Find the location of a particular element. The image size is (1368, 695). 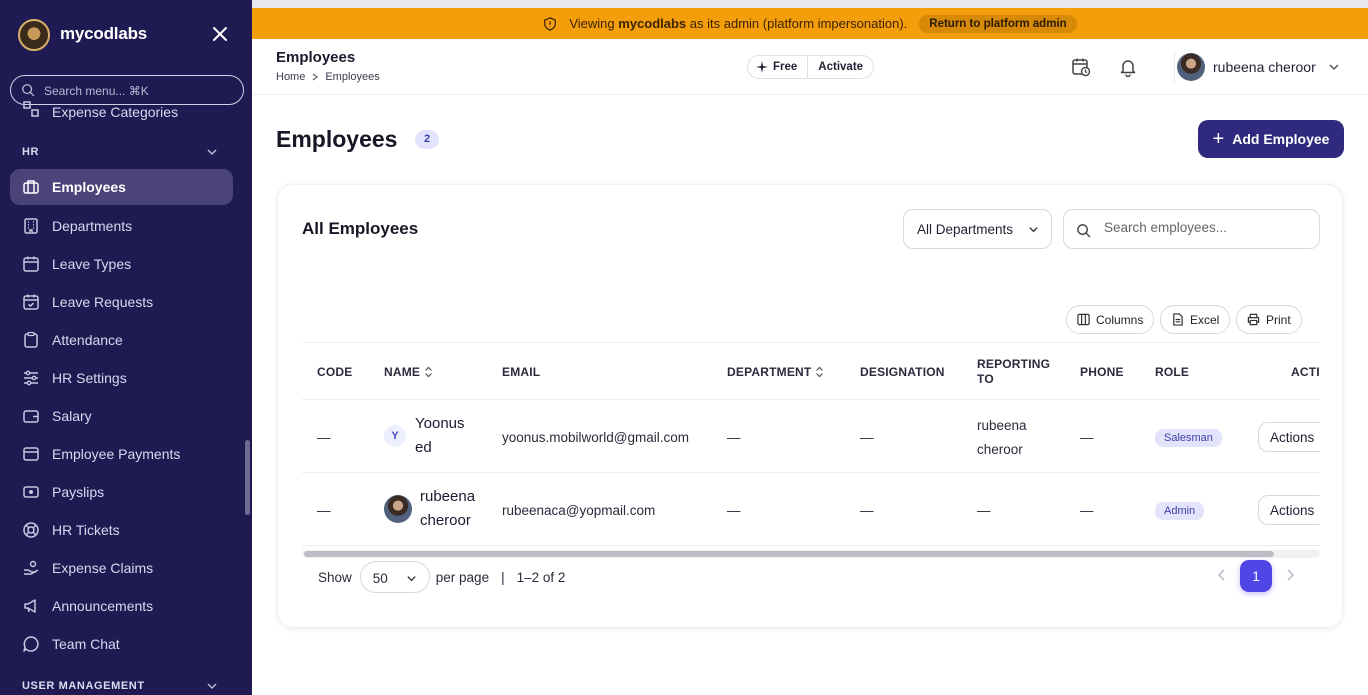

close-sidebar-button is located at coordinates (220, 34).